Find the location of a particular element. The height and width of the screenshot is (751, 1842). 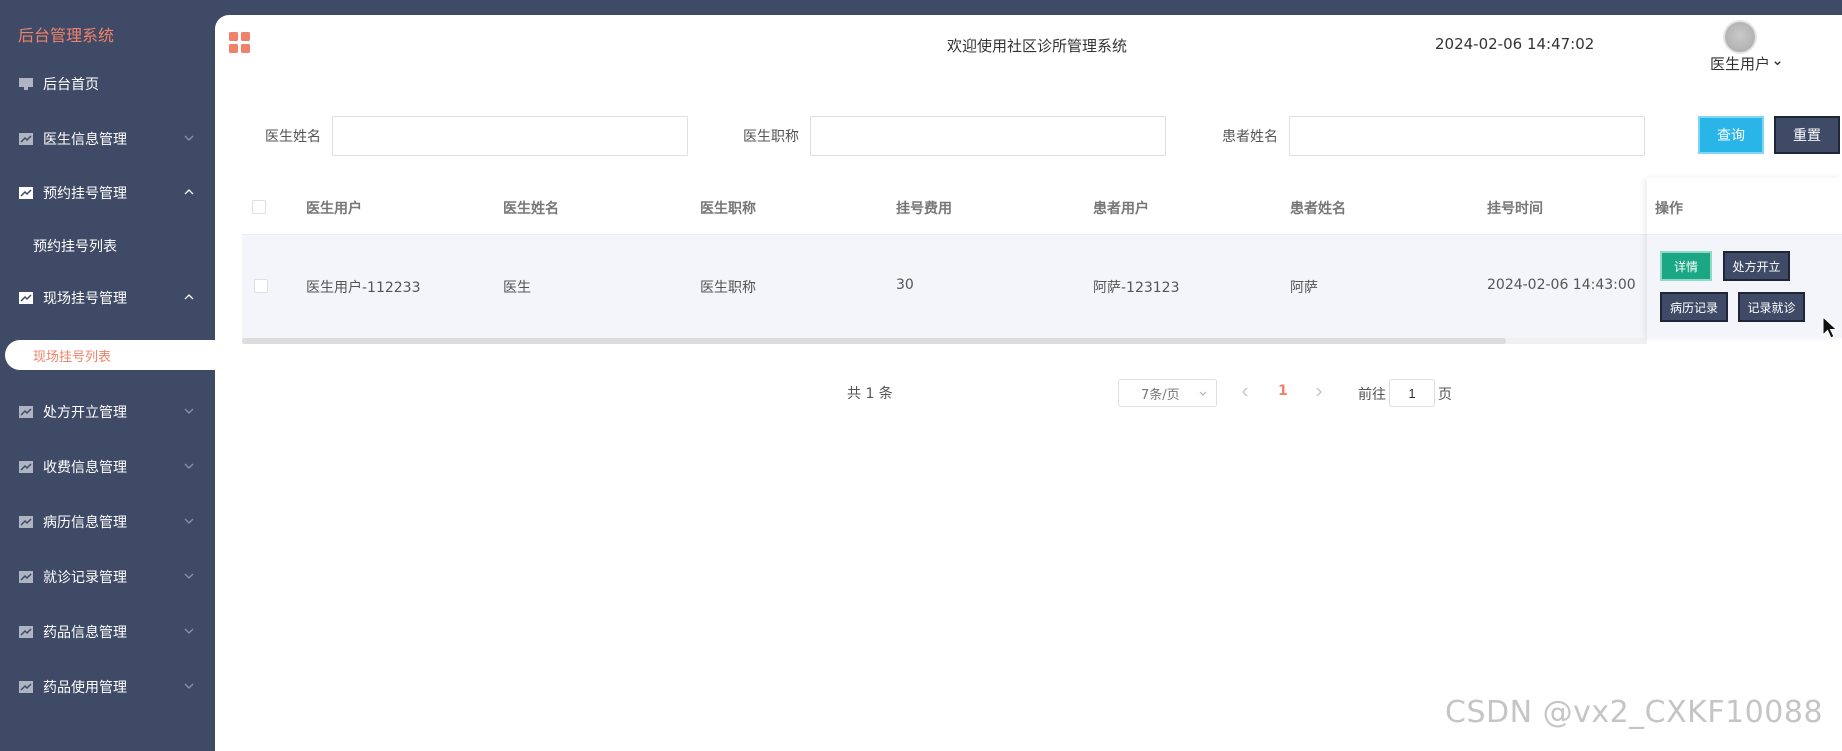

column-header: 操作 is located at coordinates (1669, 209).